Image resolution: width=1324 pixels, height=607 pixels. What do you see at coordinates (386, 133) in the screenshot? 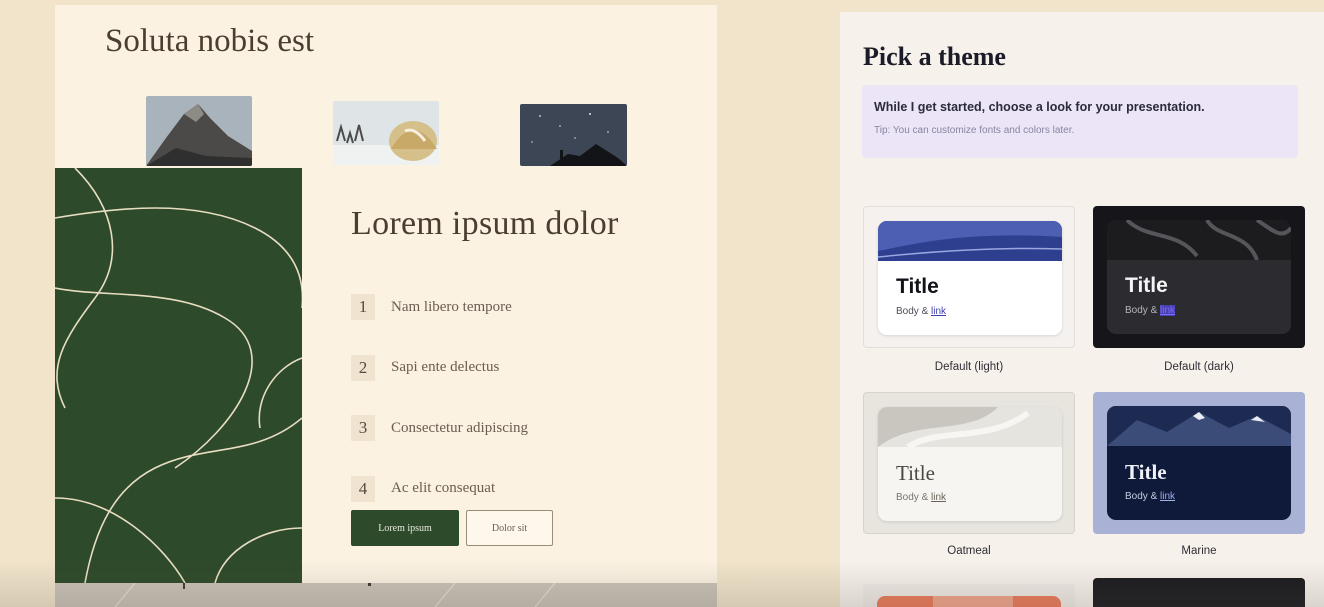
I see `tent-image` at bounding box center [386, 133].